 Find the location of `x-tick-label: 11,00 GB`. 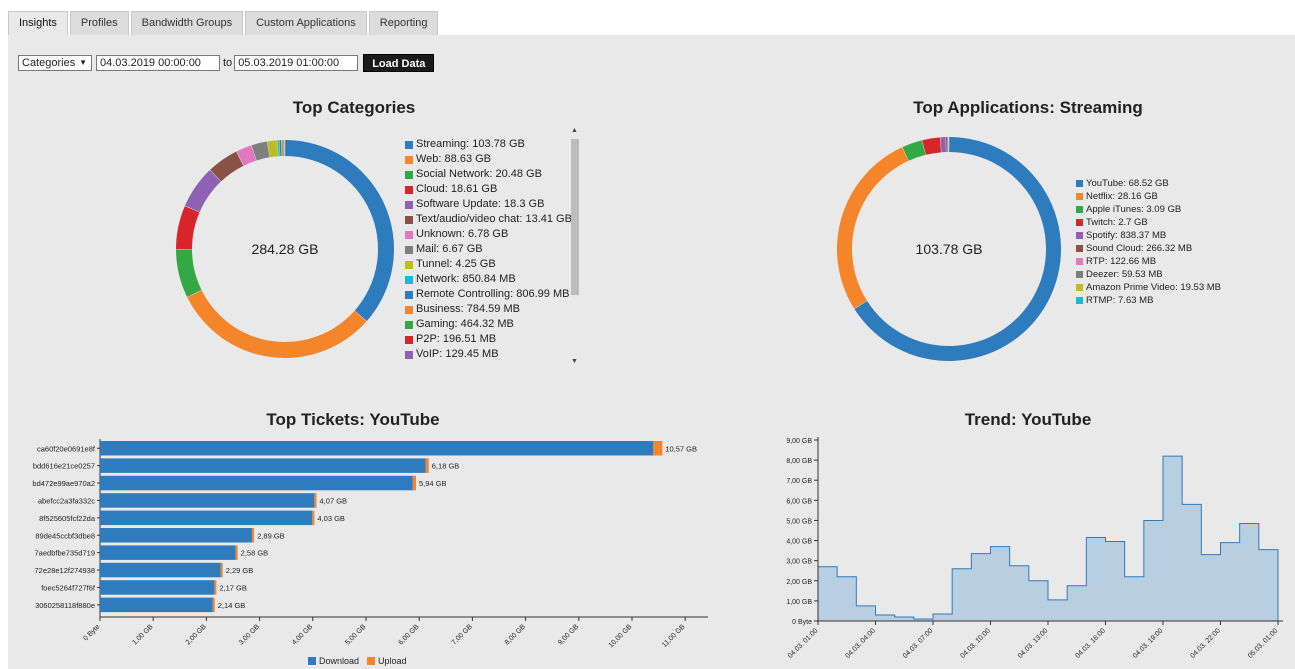

x-tick-label: 11,00 GB is located at coordinates (674, 636).